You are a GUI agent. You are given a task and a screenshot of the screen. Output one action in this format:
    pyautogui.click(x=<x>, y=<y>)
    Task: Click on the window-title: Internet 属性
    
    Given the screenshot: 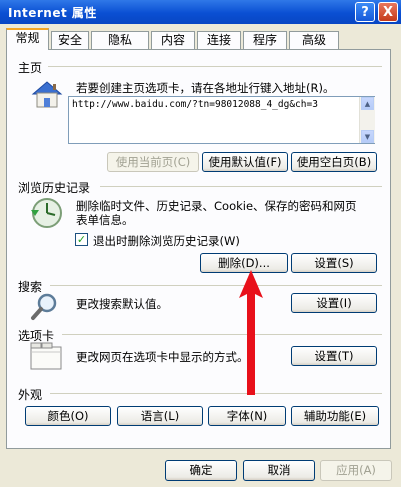 What is the action you would take?
    pyautogui.click(x=52, y=13)
    